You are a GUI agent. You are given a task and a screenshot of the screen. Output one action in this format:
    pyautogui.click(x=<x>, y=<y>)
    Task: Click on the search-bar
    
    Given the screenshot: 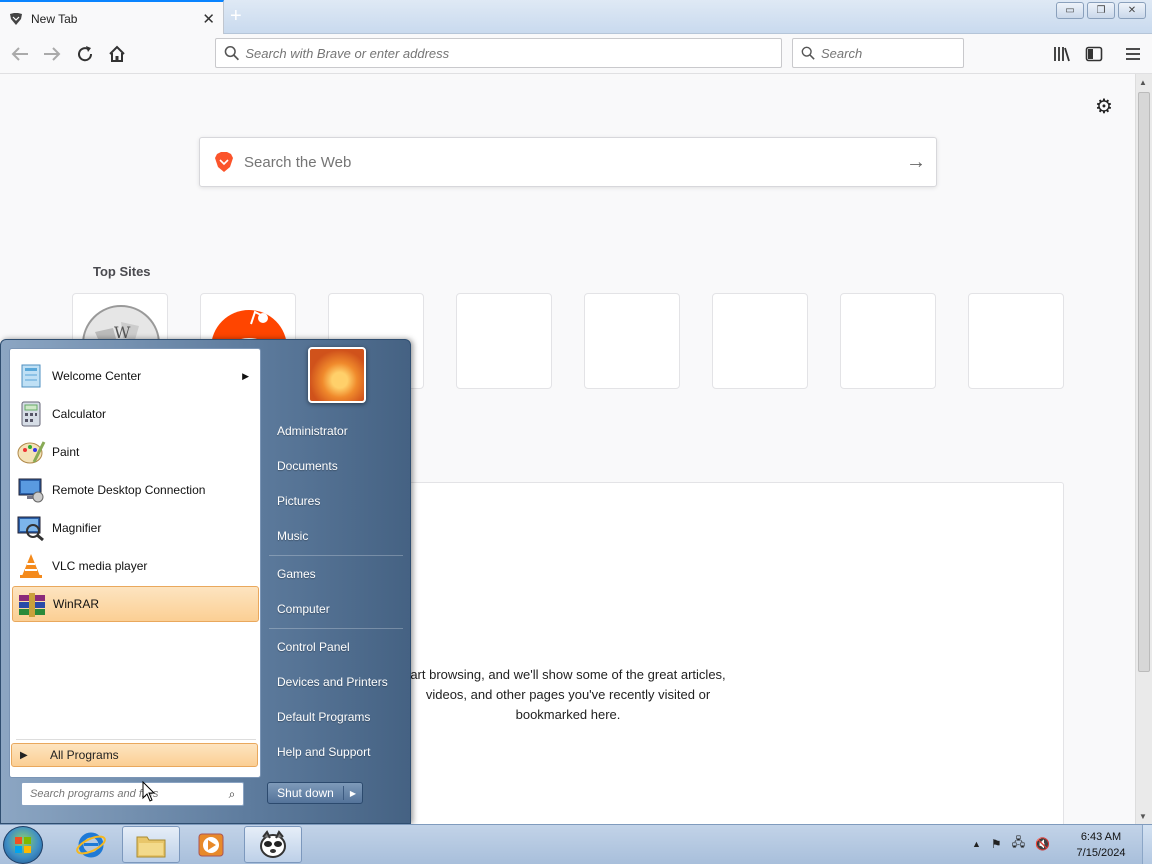 What is the action you would take?
    pyautogui.click(x=878, y=53)
    